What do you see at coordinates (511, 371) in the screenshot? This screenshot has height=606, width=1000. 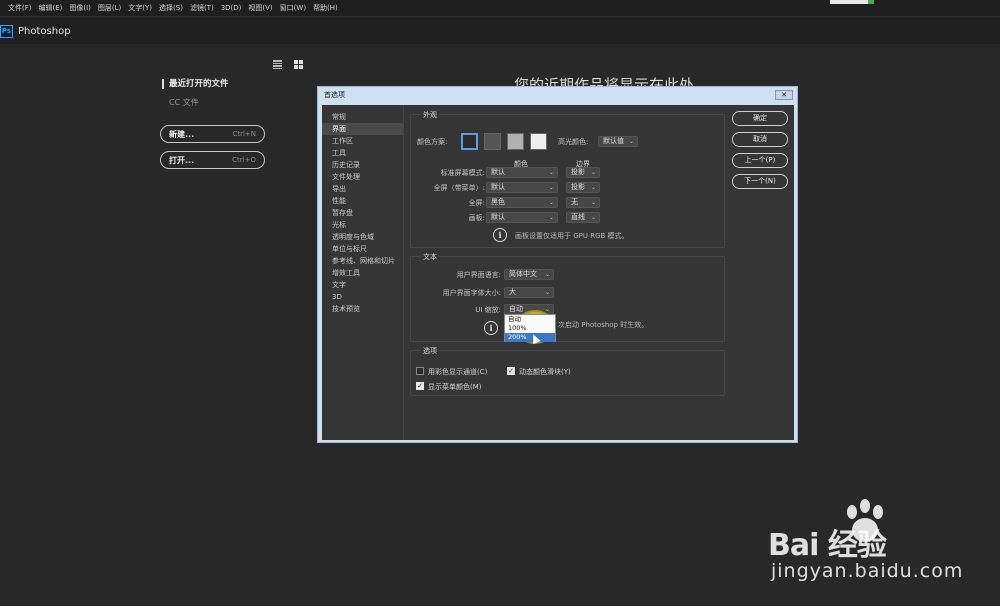 I see `dynamic-sliders-checkbox: ✓` at bounding box center [511, 371].